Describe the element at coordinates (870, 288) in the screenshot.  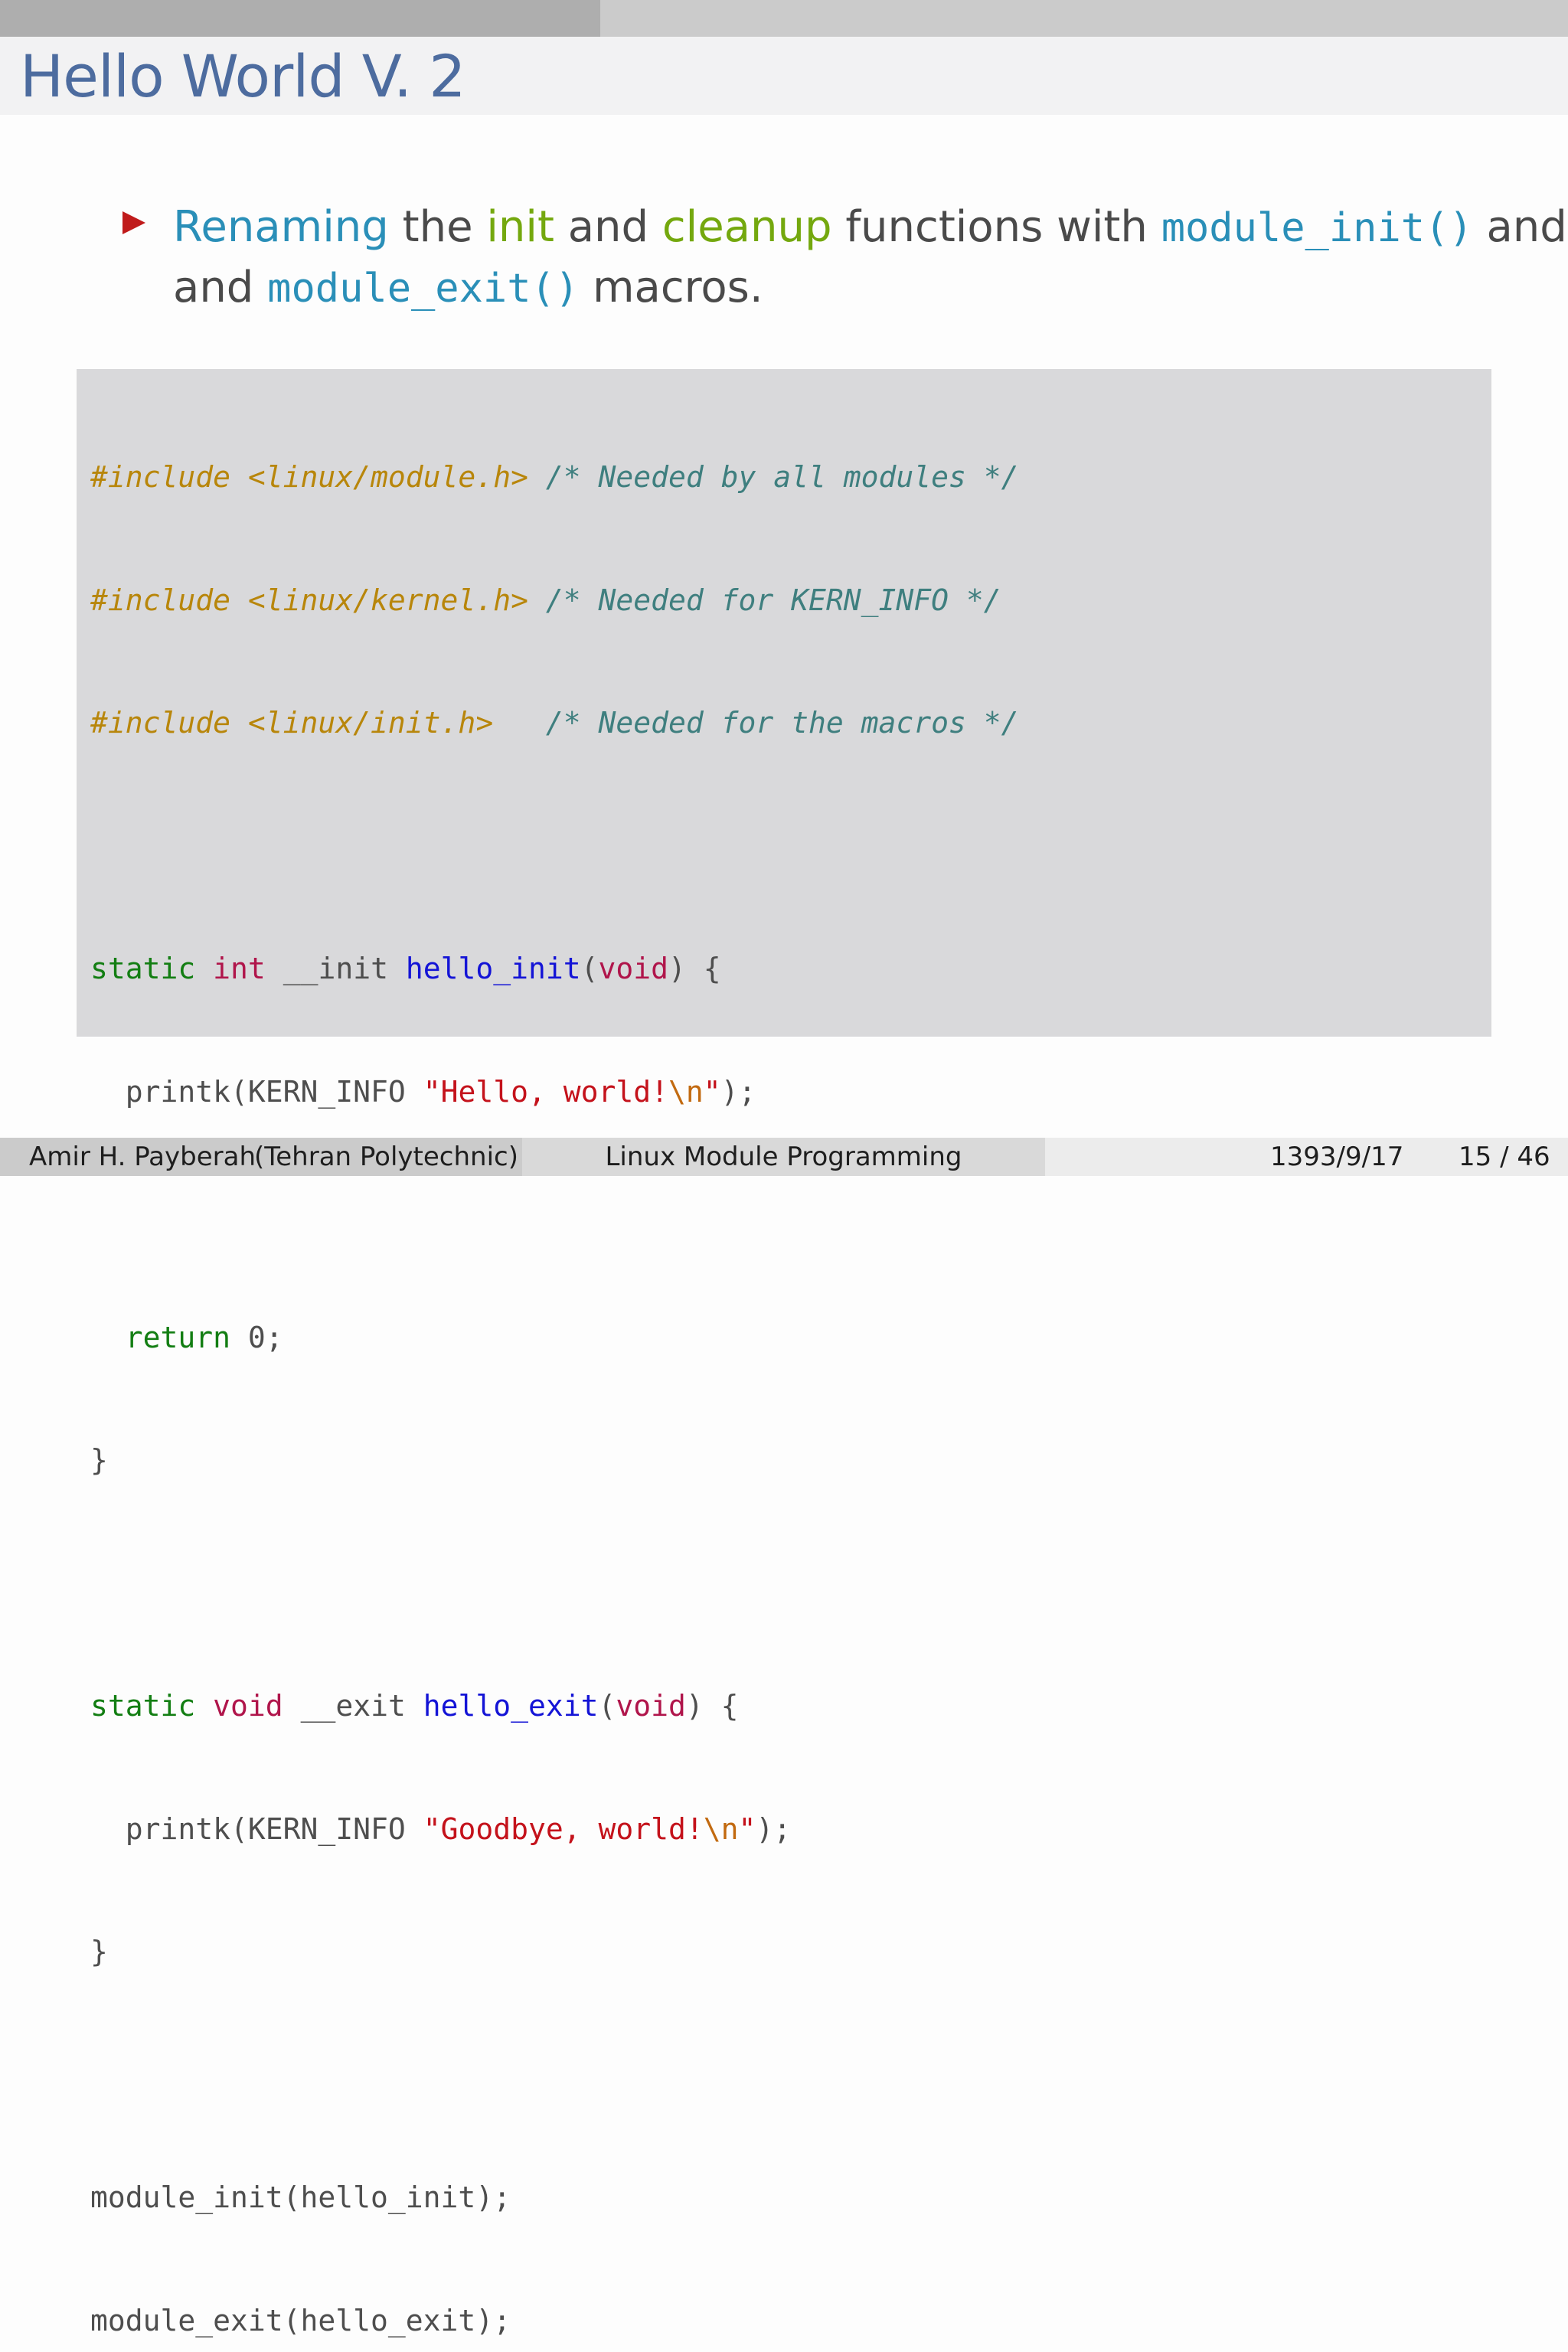
I see `bullet-line-2: and module_exit() macros.` at that location.